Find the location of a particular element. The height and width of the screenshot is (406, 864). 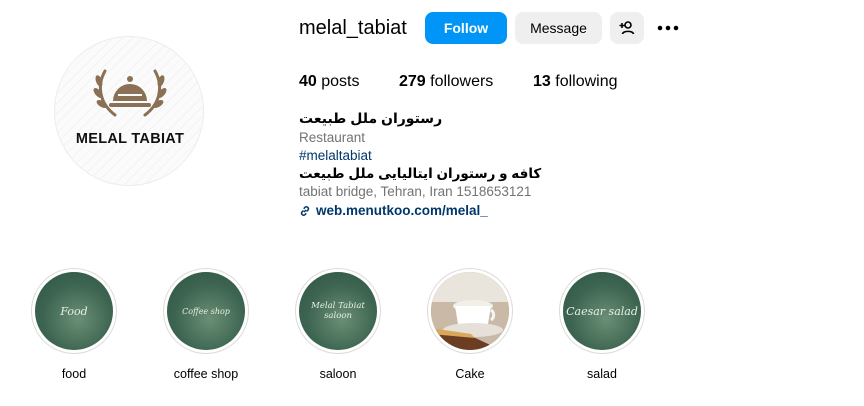

profile-username: melal_tabiat is located at coordinates (353, 28).